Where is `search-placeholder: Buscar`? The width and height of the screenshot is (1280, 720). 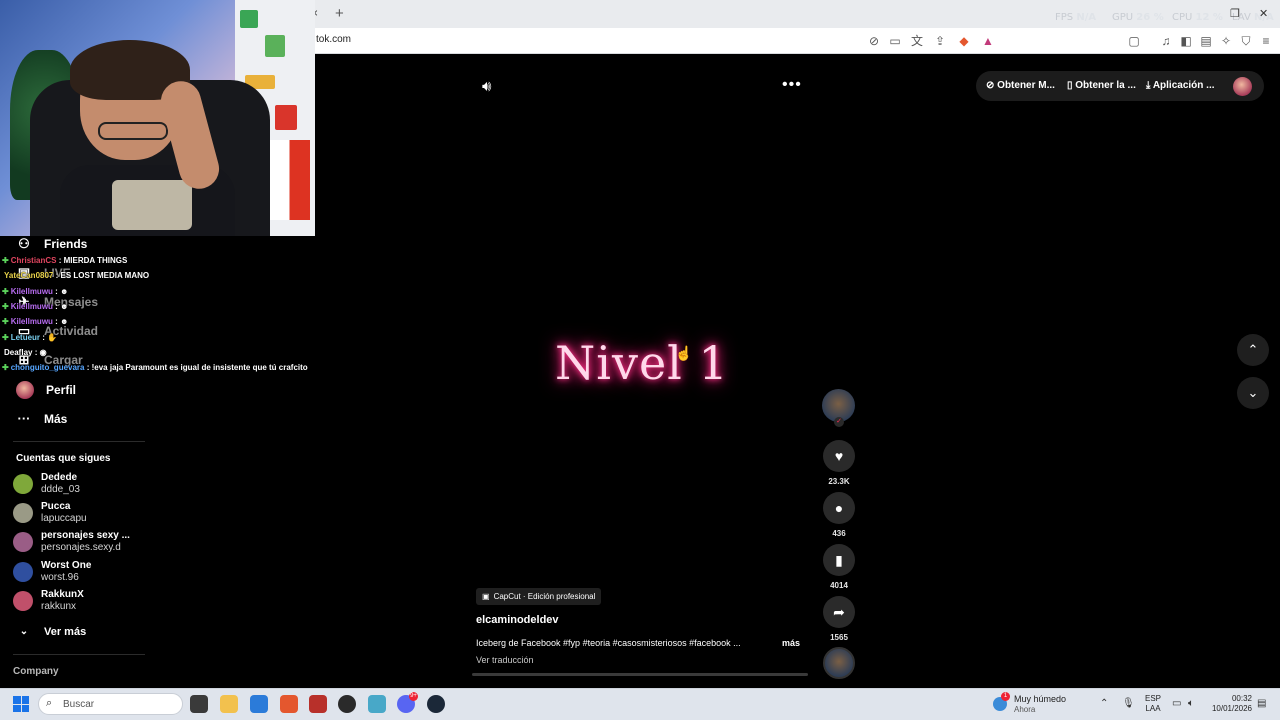
search-placeholder: Buscar is located at coordinates (78, 704).